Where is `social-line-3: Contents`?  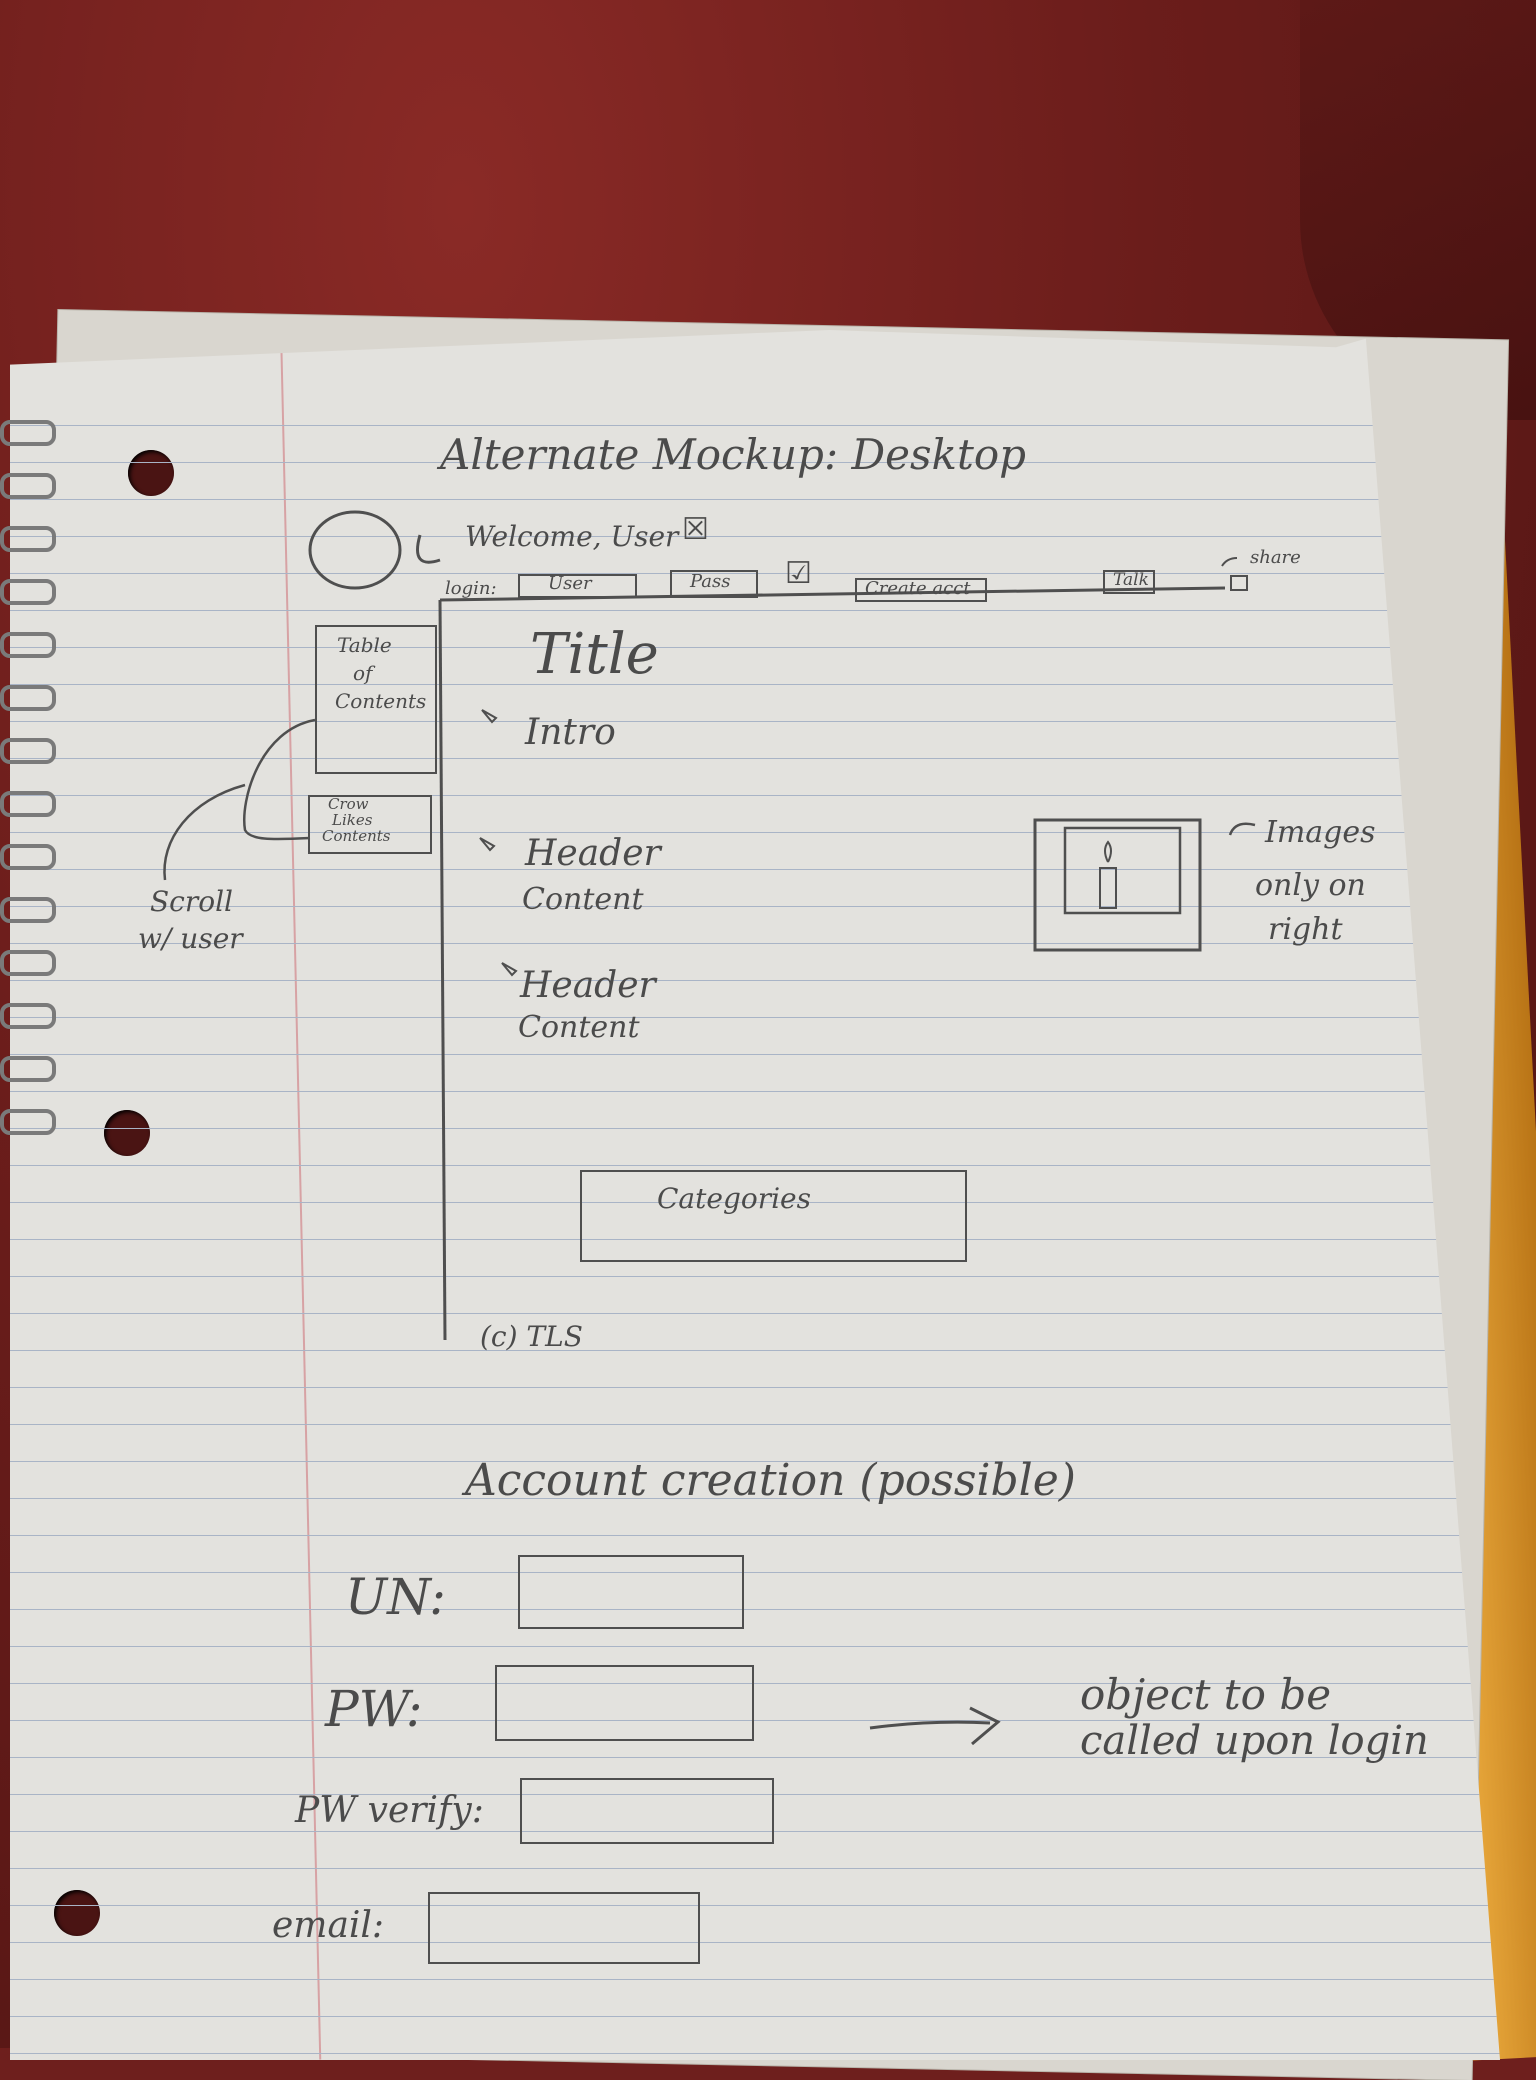
social-line-3: Contents is located at coordinates (356, 836).